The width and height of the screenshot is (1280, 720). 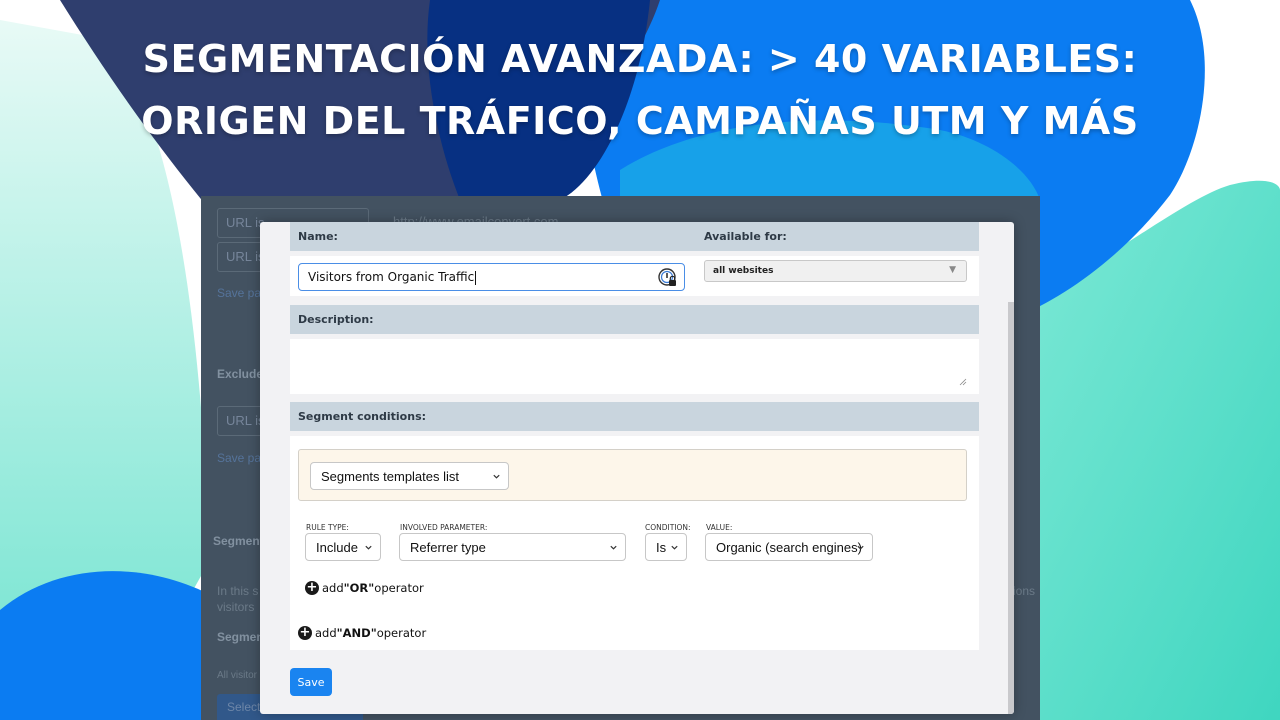 I want to click on lock-icon, so click(x=668, y=278).